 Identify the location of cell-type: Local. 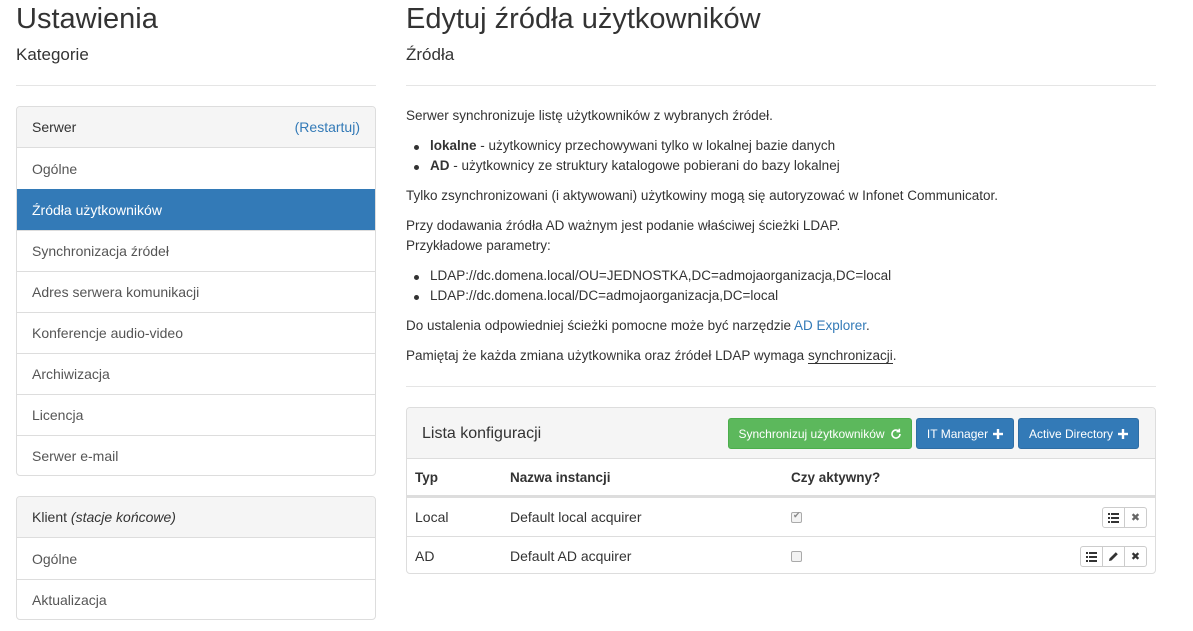
(432, 517).